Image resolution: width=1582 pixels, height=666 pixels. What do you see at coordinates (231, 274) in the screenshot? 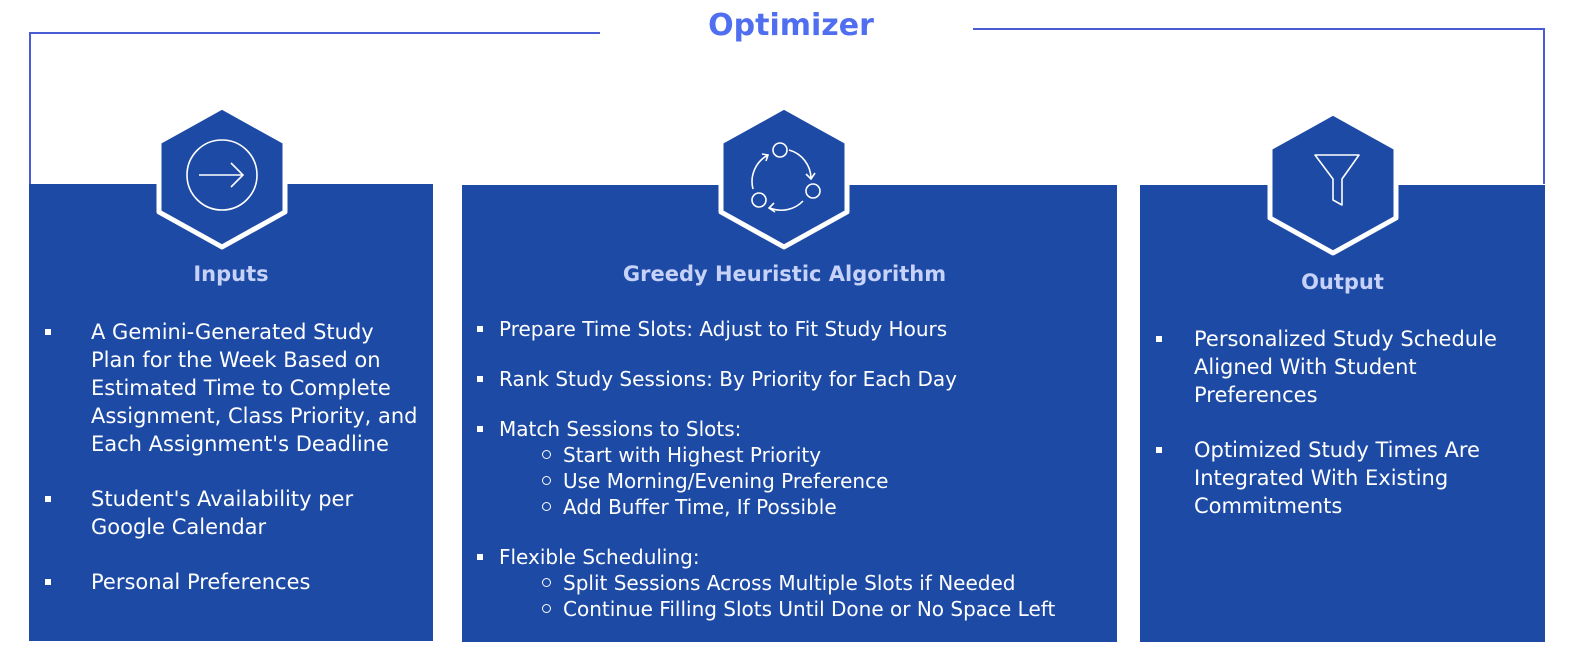
I see `inputs-title: Inputs` at bounding box center [231, 274].